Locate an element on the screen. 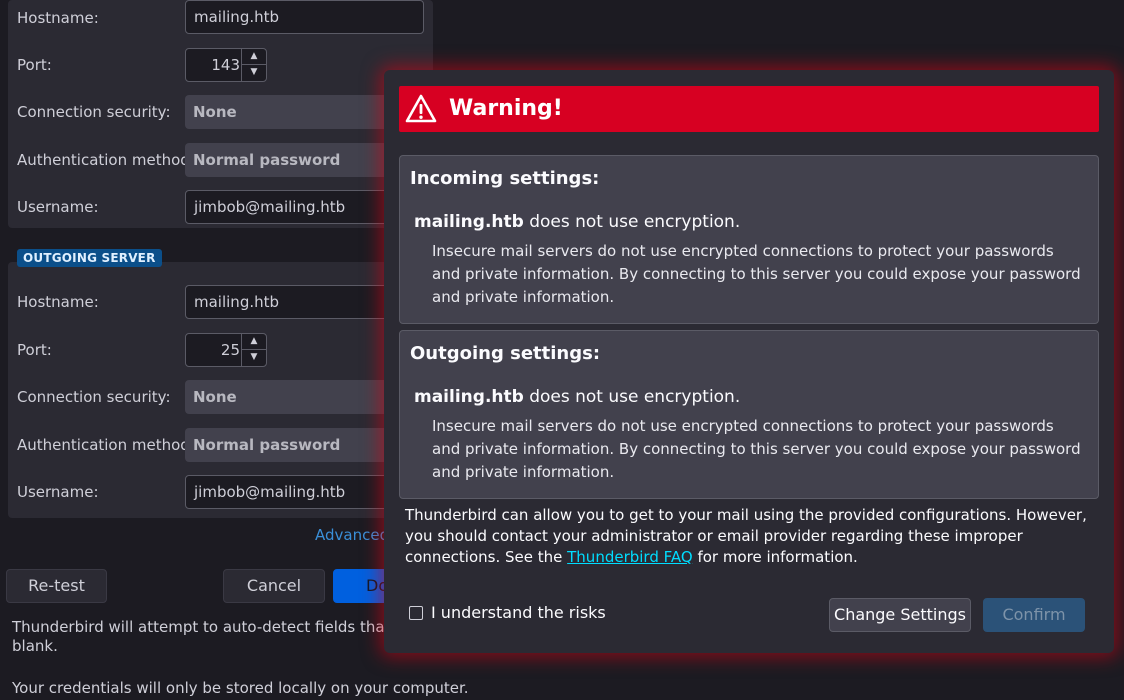 The width and height of the screenshot is (1124, 700). autodetect-note-line2: blank. is located at coordinates (35, 646).